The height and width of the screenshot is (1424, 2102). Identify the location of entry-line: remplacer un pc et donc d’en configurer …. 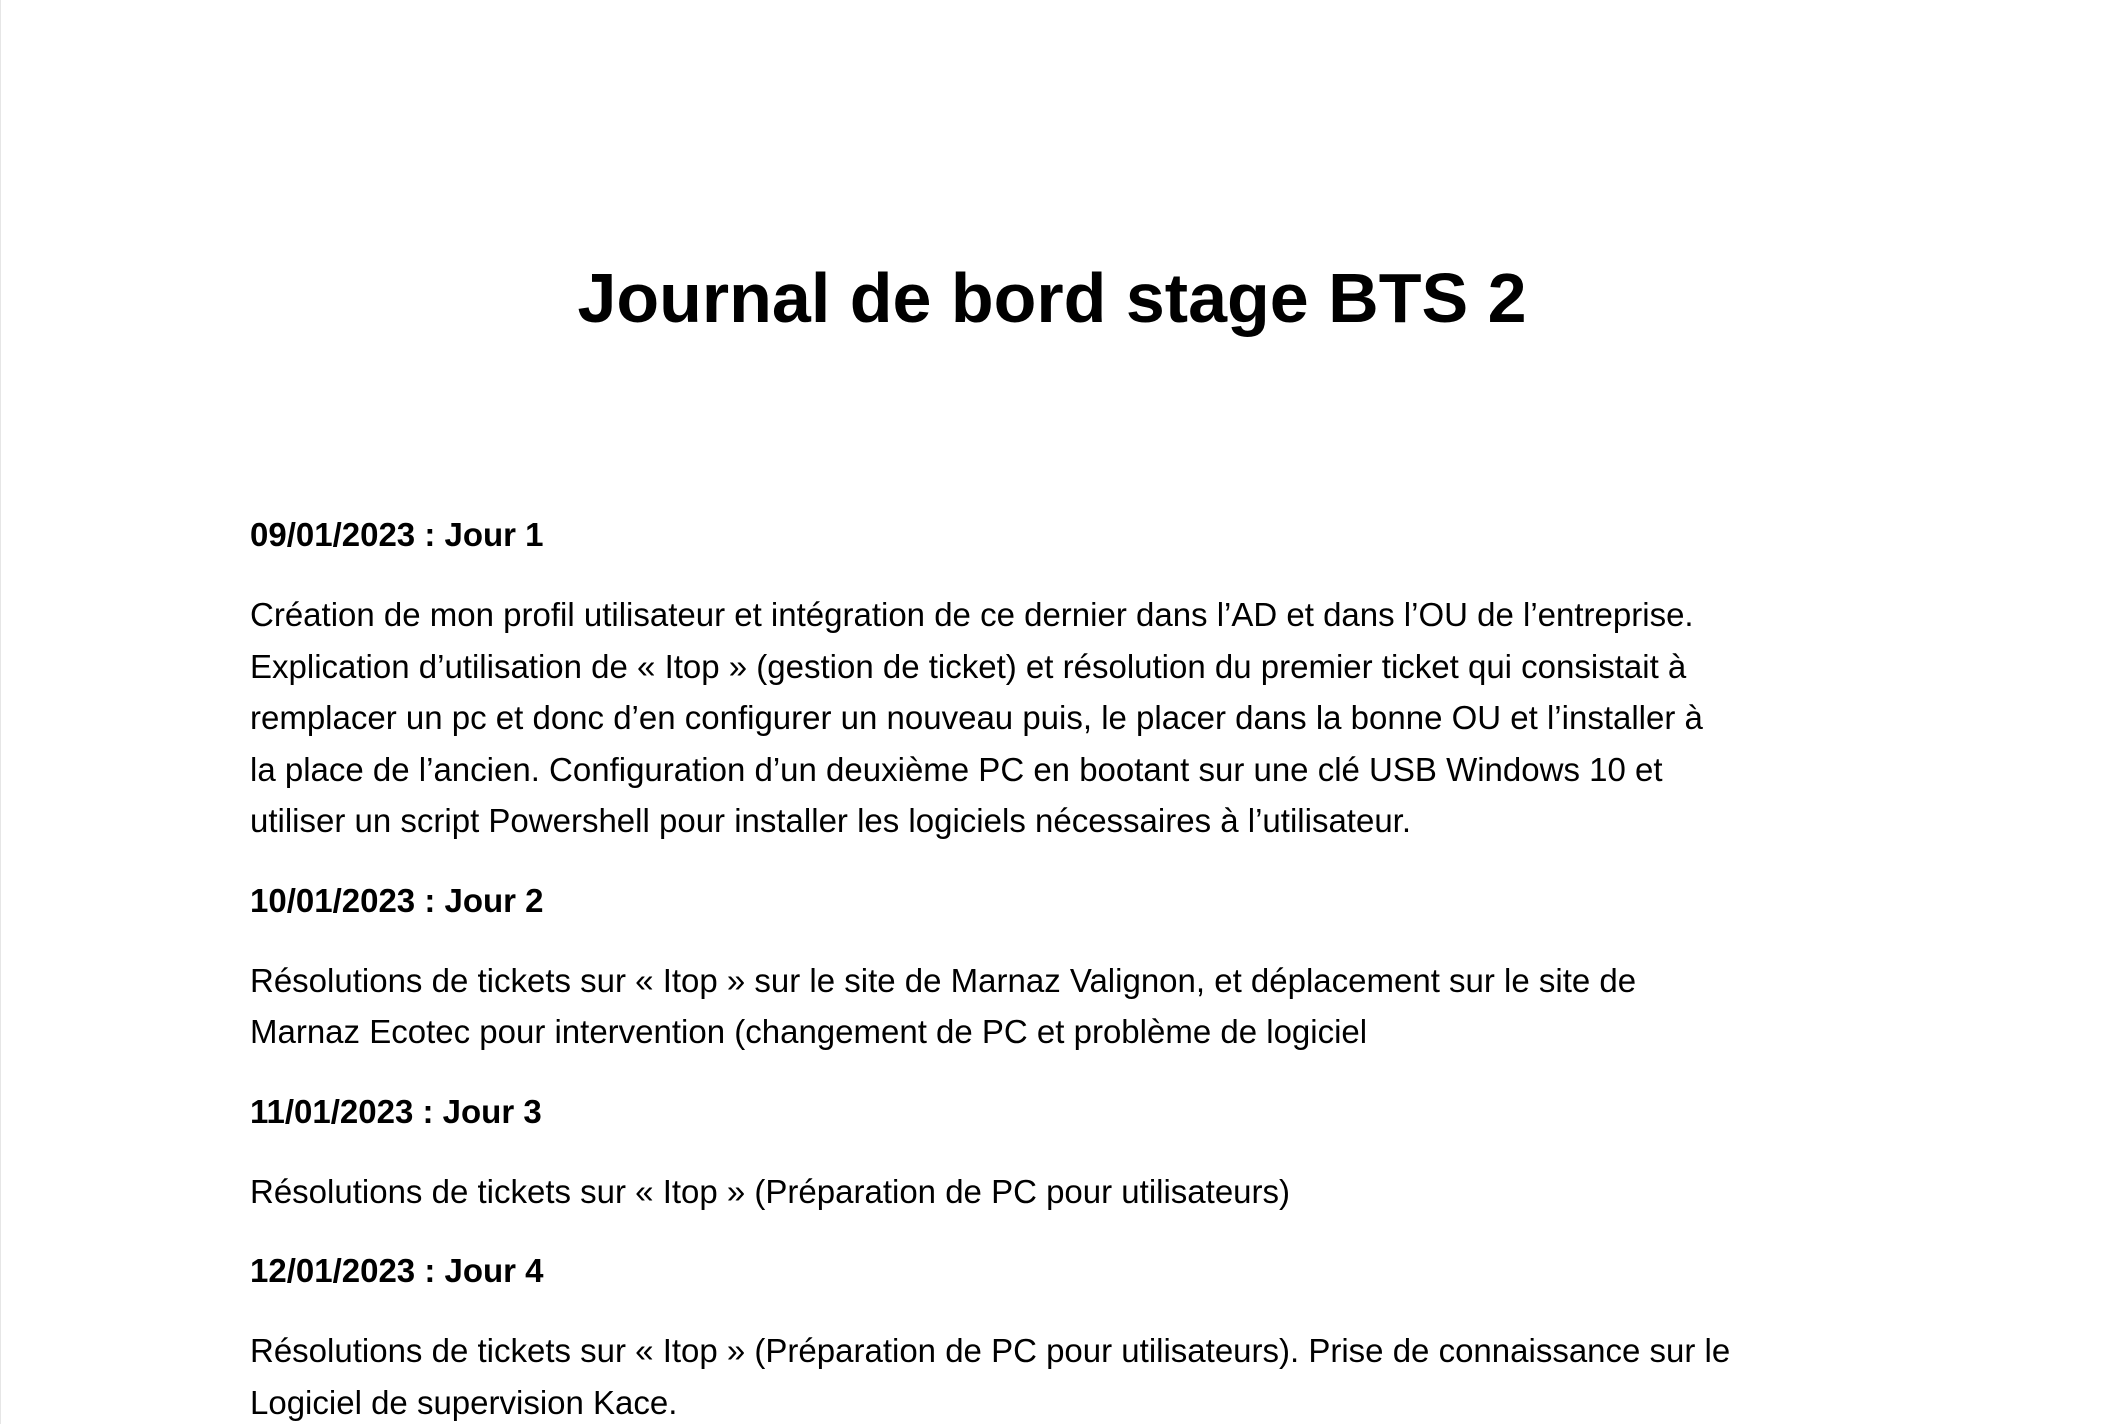
(976, 717).